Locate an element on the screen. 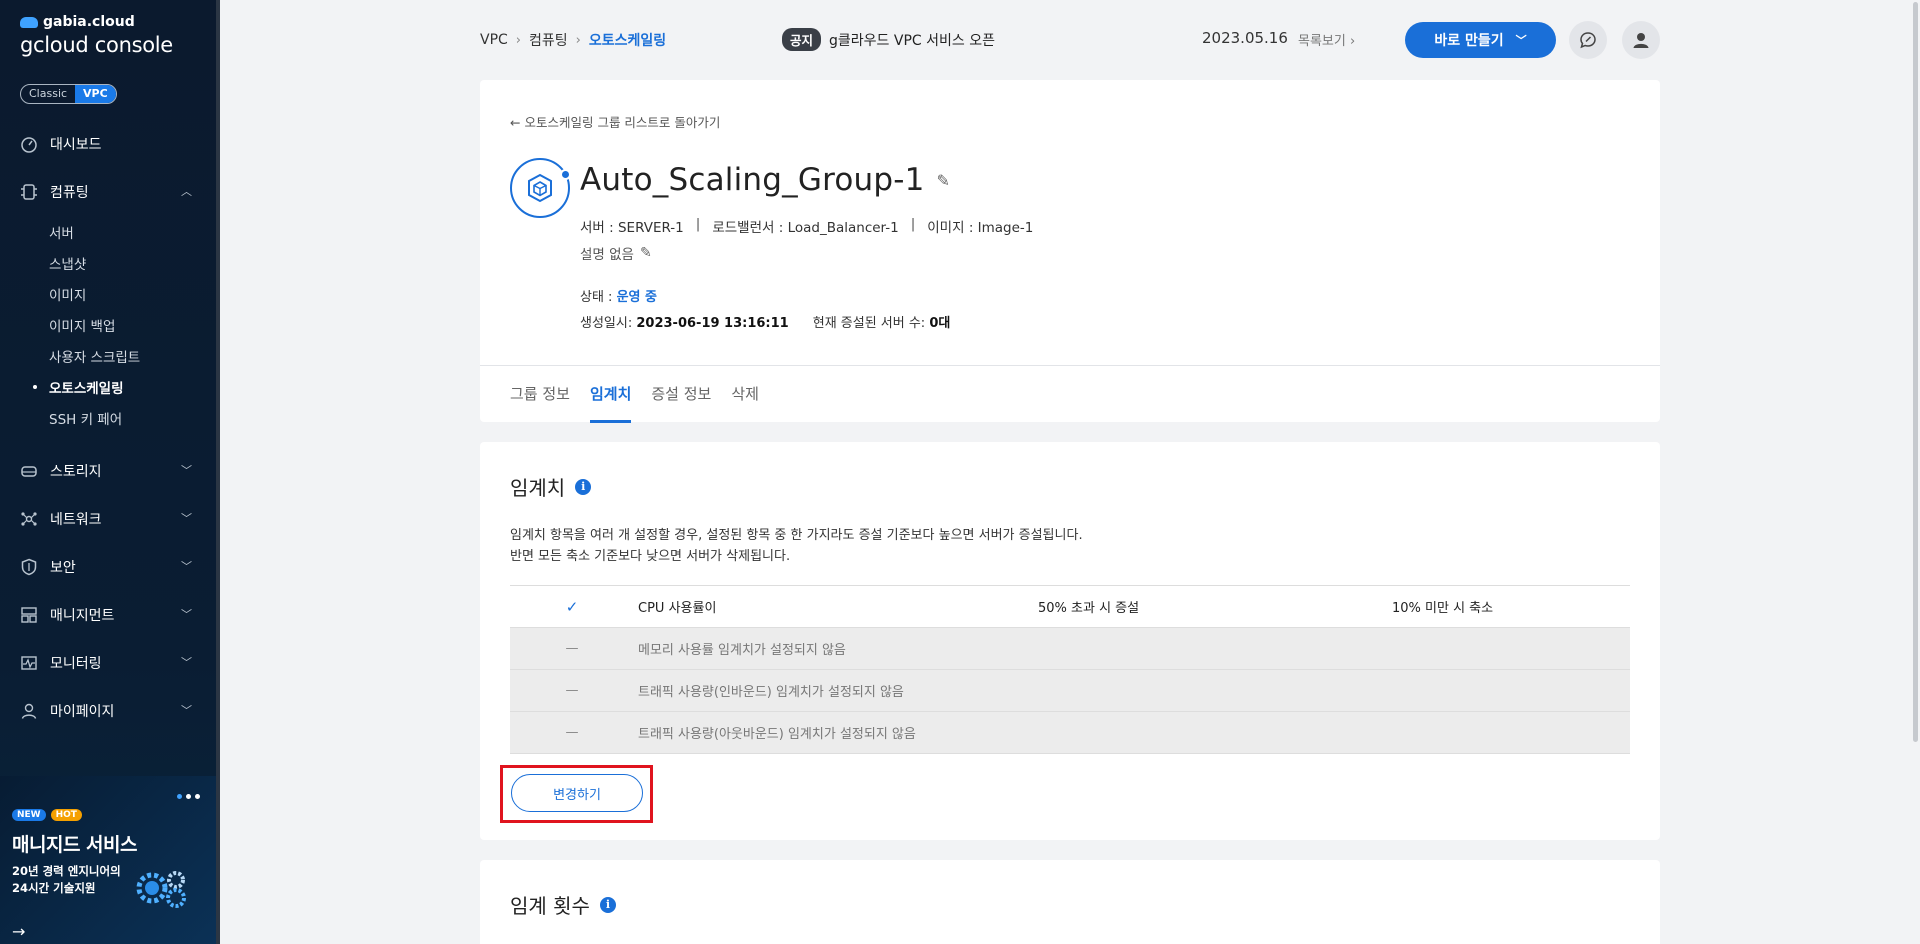 The width and height of the screenshot is (1920, 944). notice-date: 2023.05.16 is located at coordinates (1245, 38).